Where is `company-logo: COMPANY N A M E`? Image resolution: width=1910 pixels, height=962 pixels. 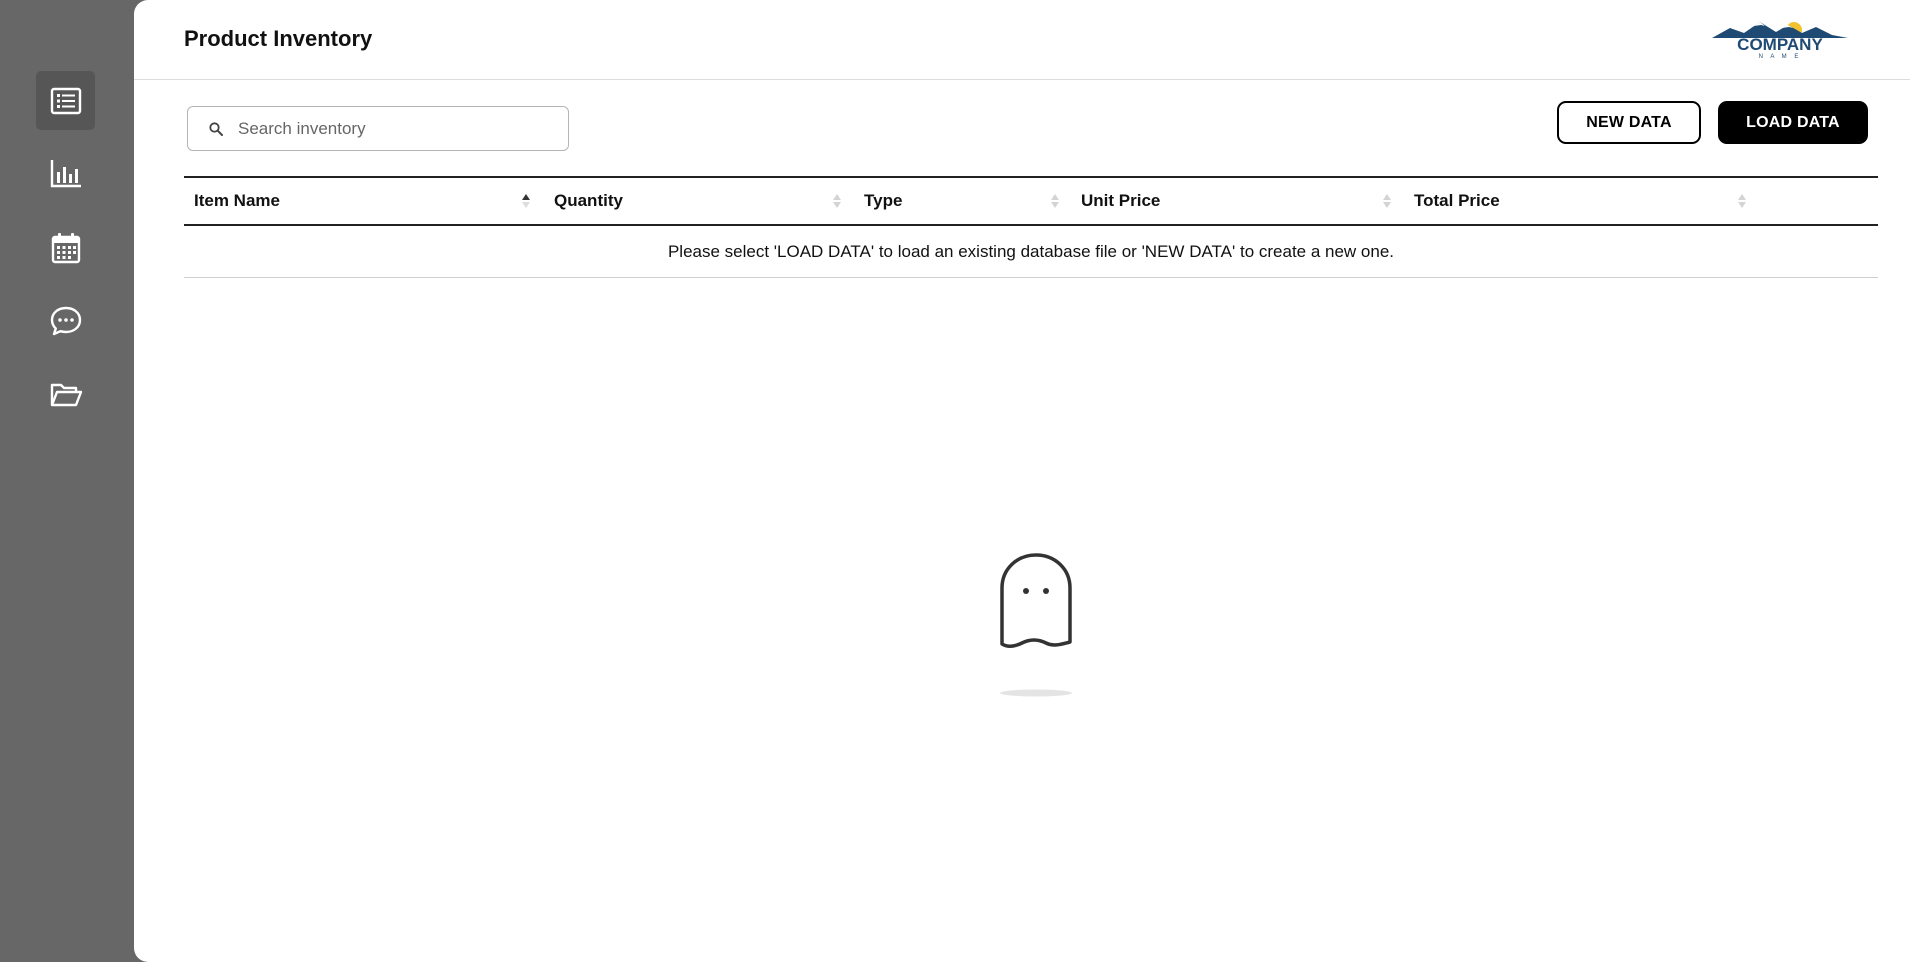
company-logo: COMPANY N A M E is located at coordinates (1780, 41).